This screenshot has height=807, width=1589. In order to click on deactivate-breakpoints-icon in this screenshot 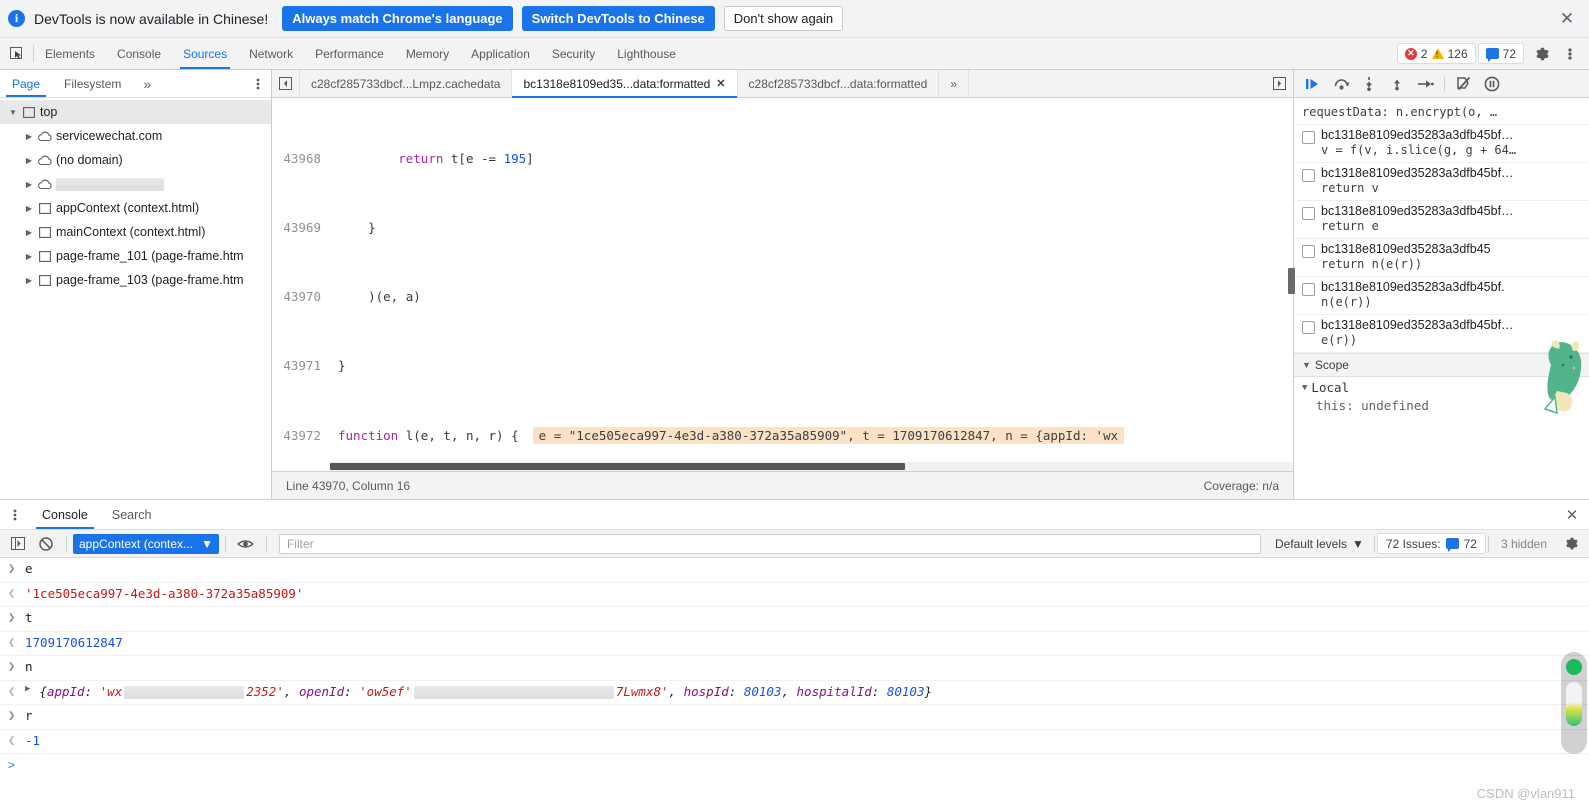, I will do `click(1464, 84)`.